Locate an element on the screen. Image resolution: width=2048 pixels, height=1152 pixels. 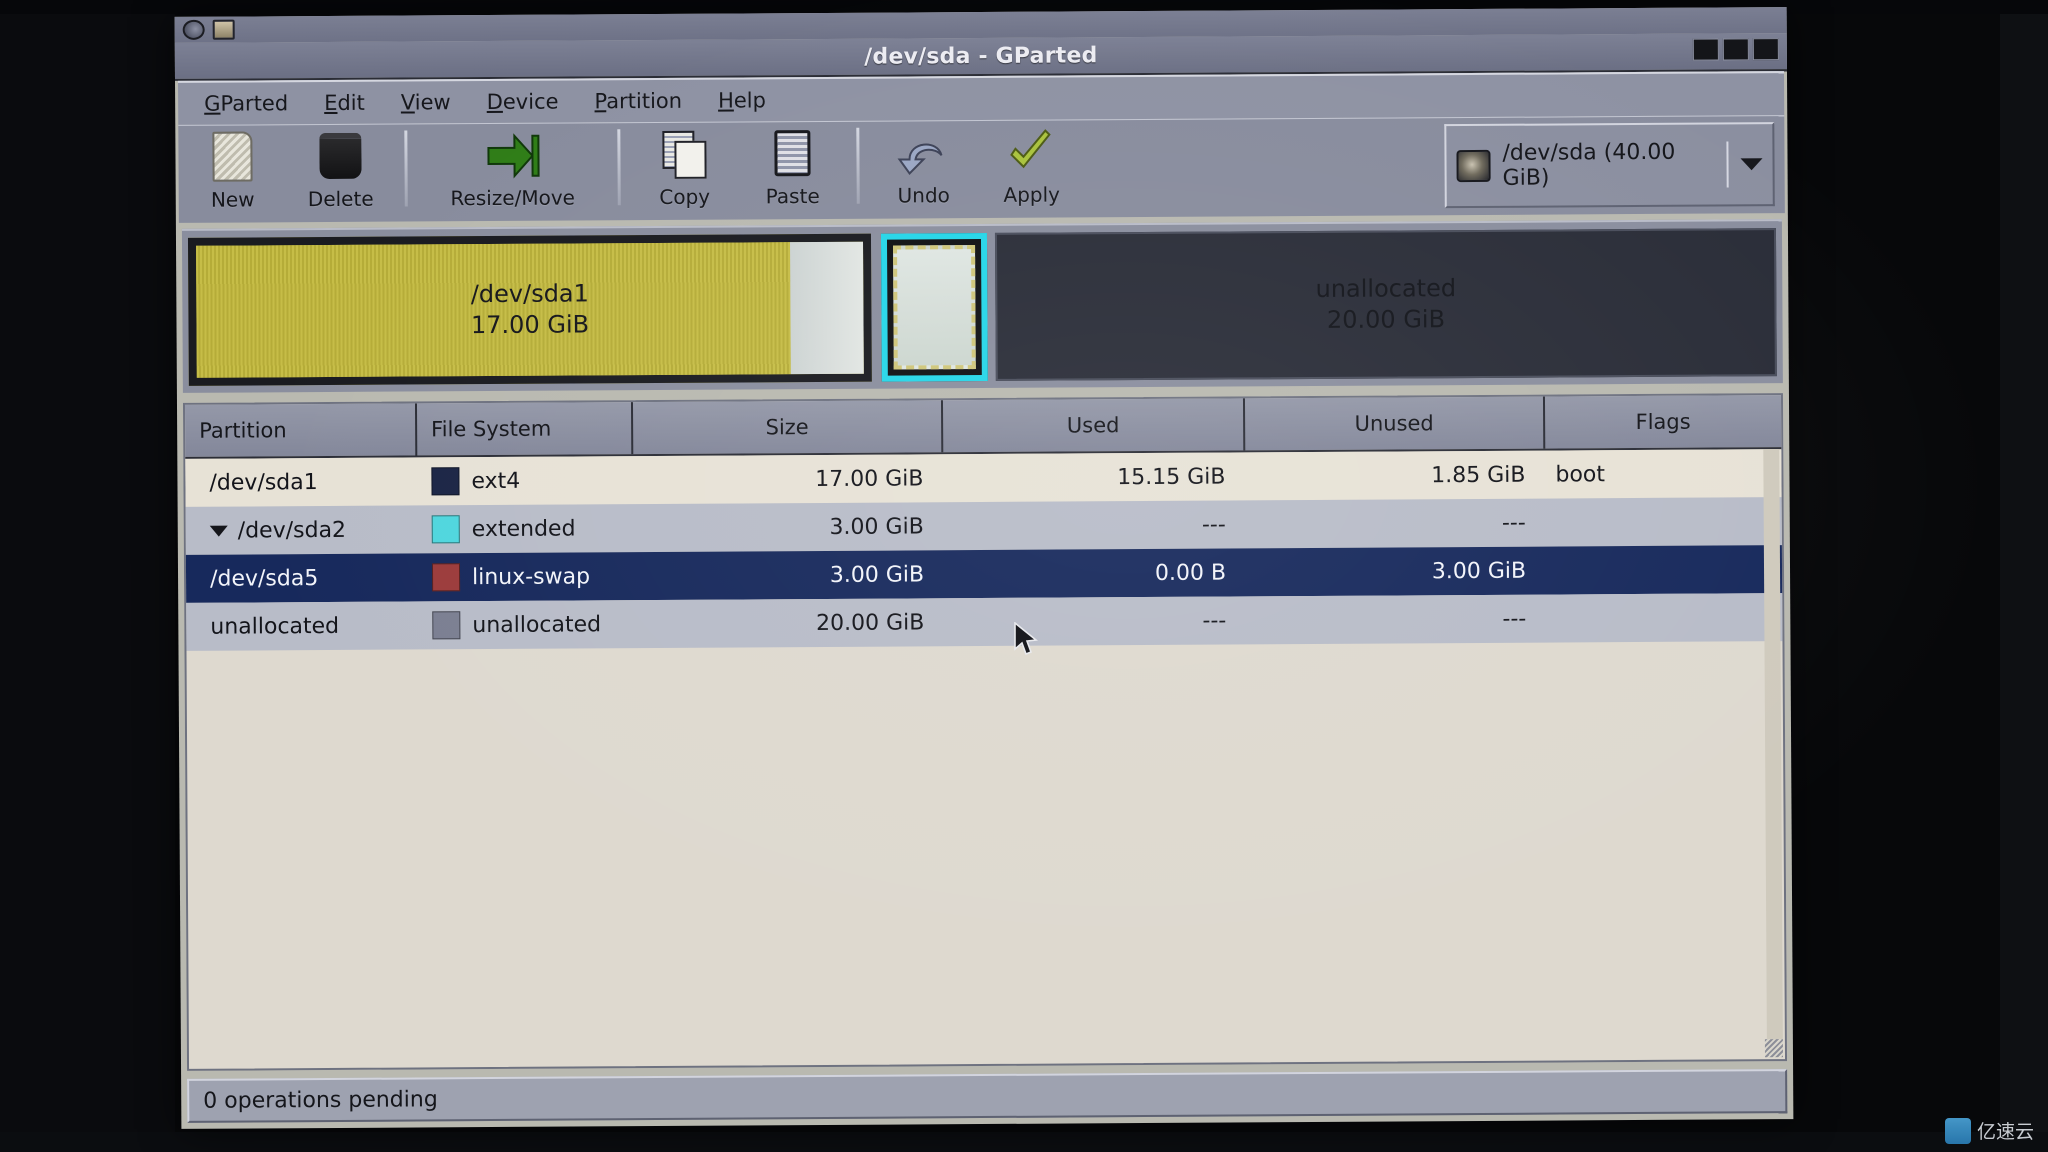
disk-block-unallocated: unallocated 20.00 GiB is located at coordinates (1385, 304).